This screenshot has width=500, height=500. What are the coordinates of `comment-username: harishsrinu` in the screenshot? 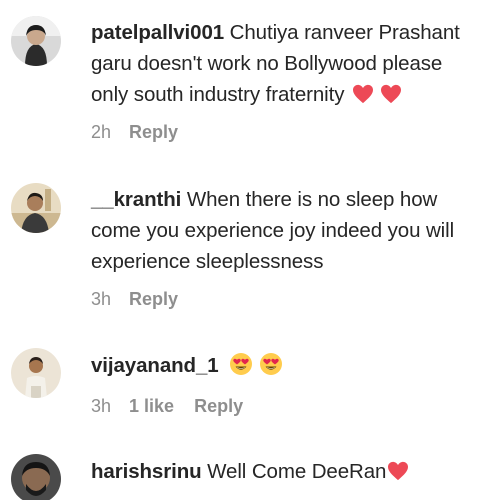 It's located at (146, 471).